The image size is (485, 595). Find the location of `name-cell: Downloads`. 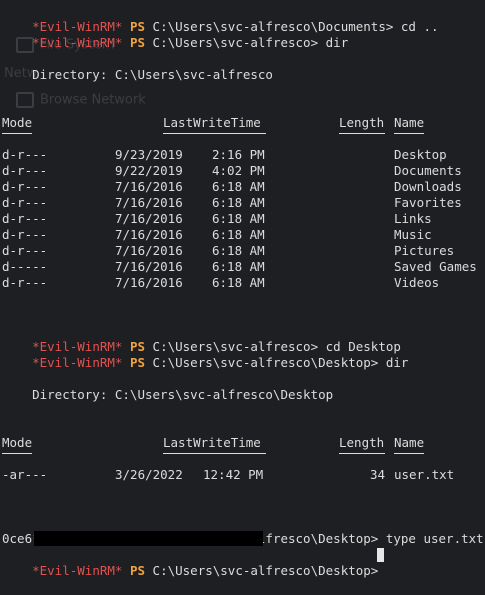

name-cell: Downloads is located at coordinates (428, 186).